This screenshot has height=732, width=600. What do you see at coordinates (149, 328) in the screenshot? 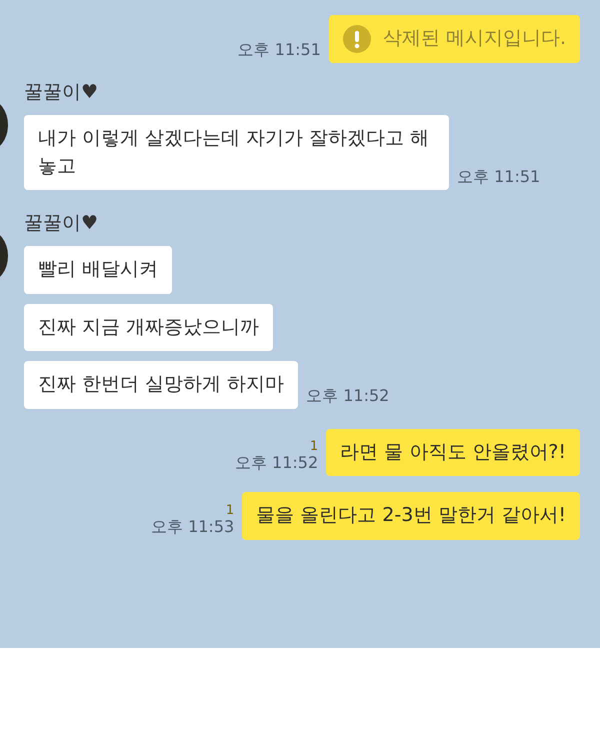
I see `message-bubble: 진짜 지금 개짜증났으니까` at bounding box center [149, 328].